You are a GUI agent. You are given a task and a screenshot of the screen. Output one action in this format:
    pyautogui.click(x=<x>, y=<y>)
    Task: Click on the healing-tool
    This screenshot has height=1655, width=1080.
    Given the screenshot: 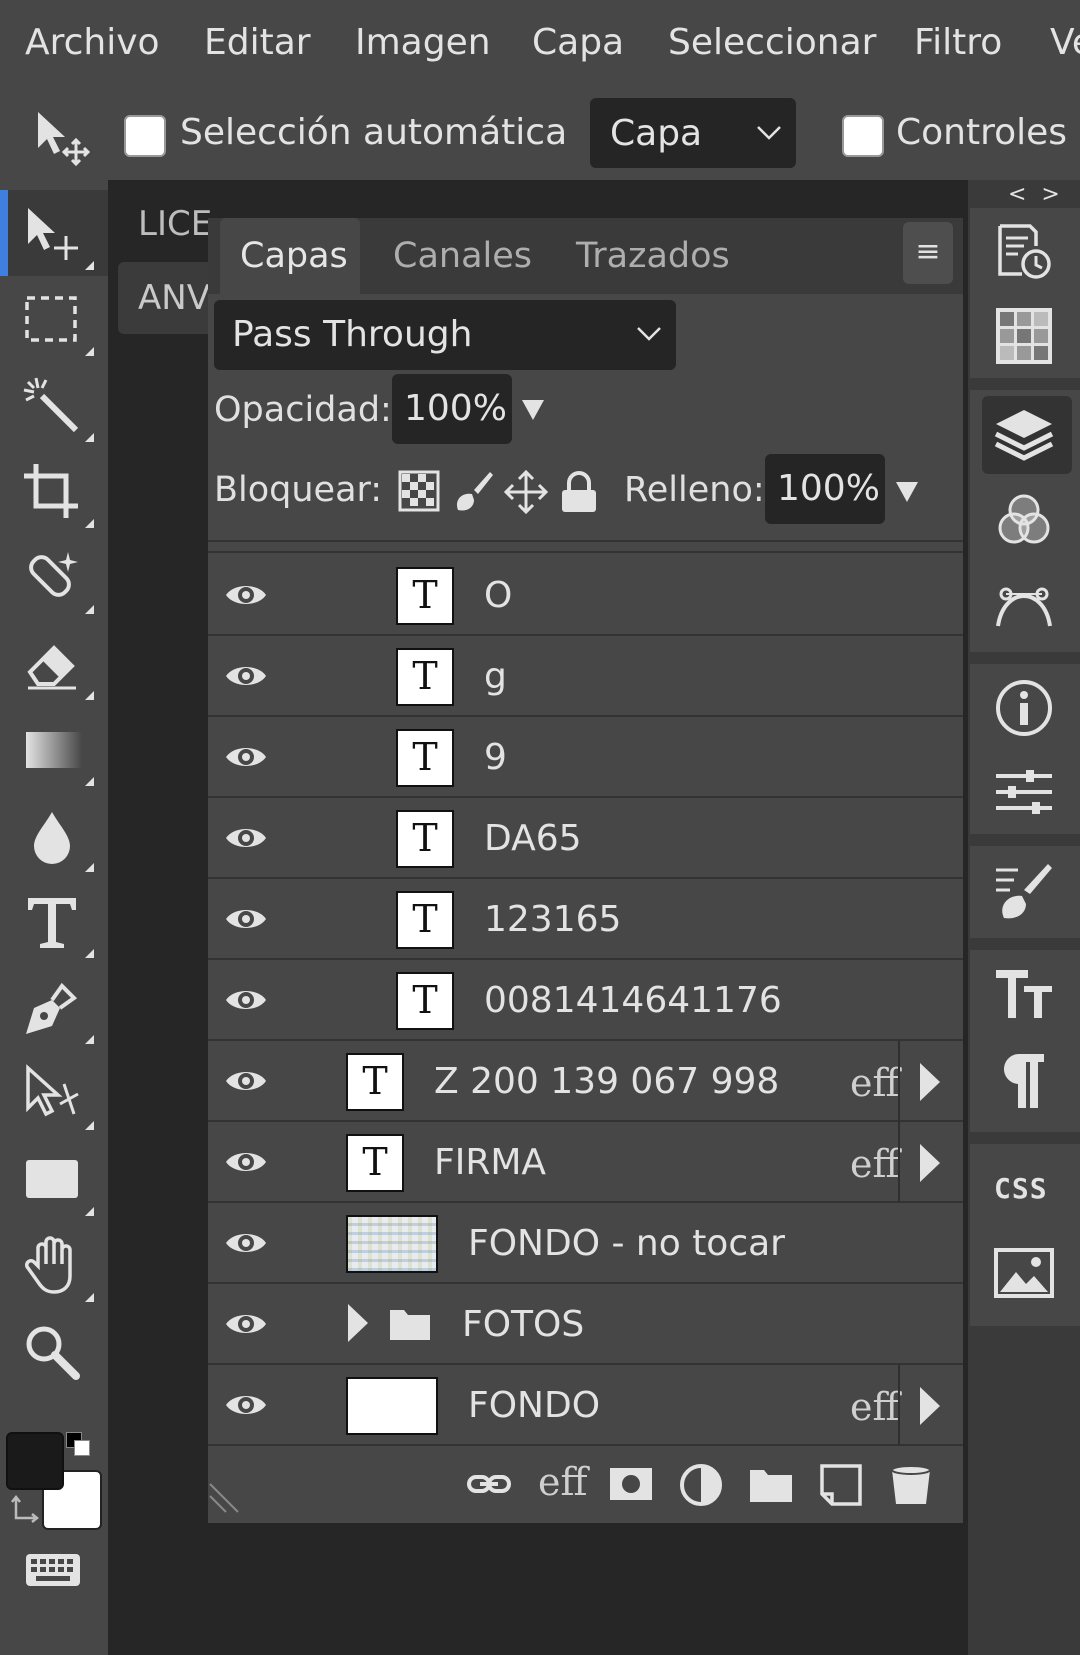 What is the action you would take?
    pyautogui.click(x=54, y=577)
    